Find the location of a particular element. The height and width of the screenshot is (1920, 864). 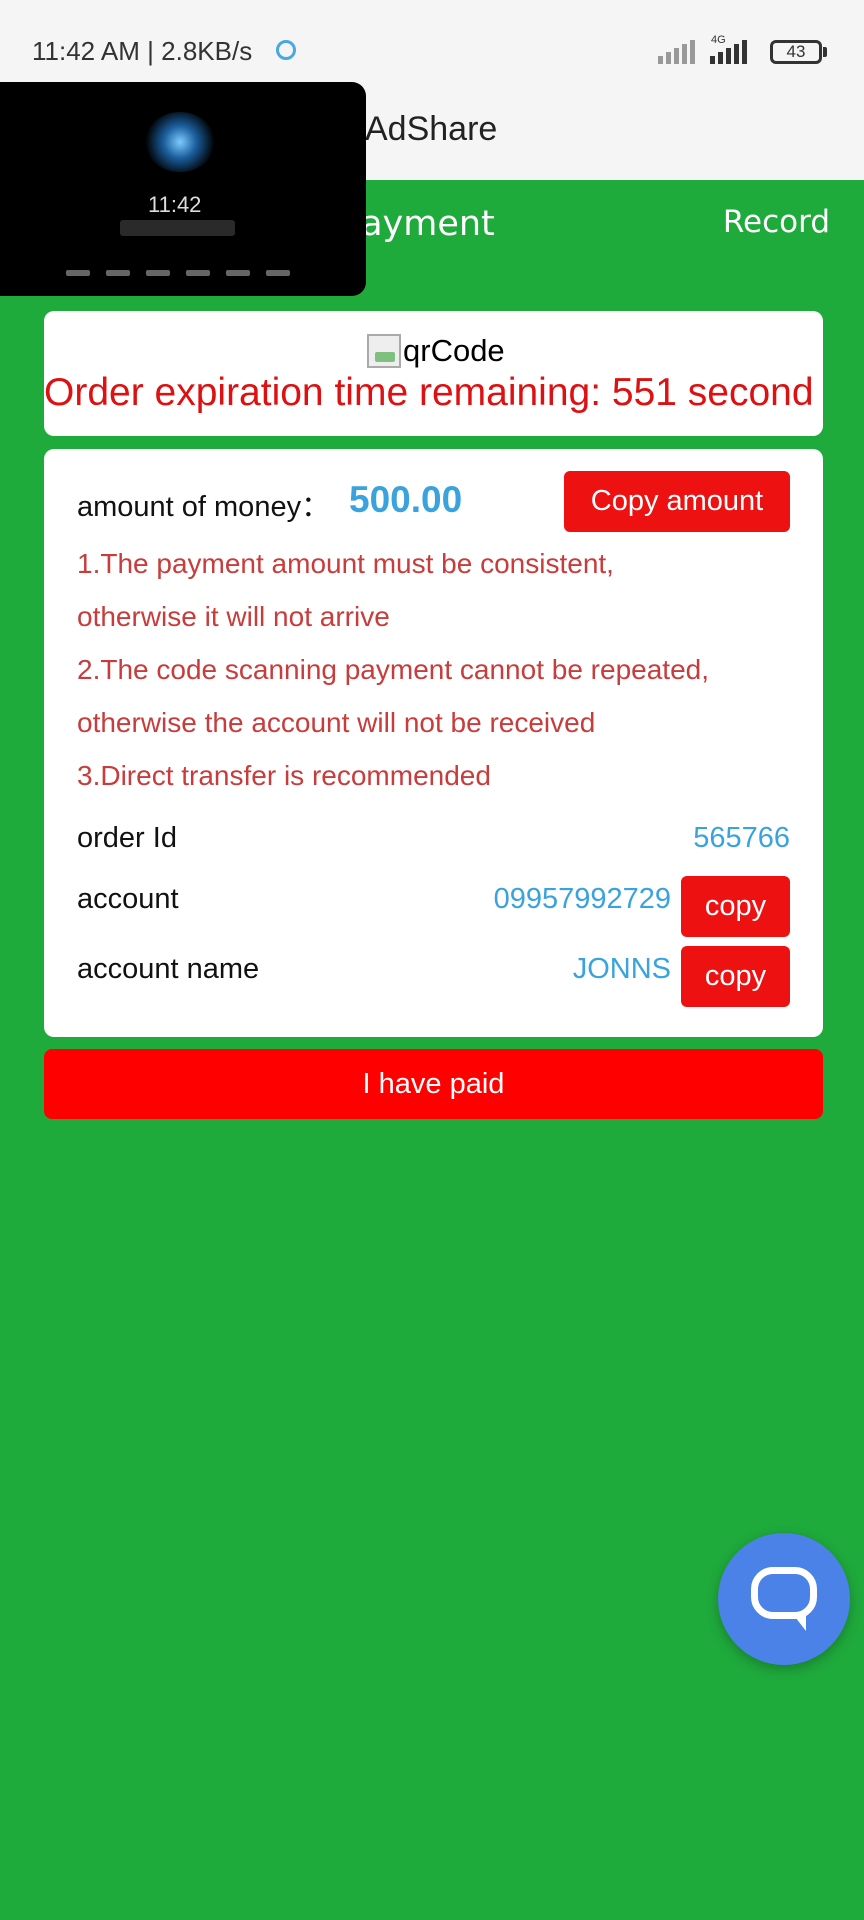

floating-window-thumbnail: 11:42 is located at coordinates (183, 189).